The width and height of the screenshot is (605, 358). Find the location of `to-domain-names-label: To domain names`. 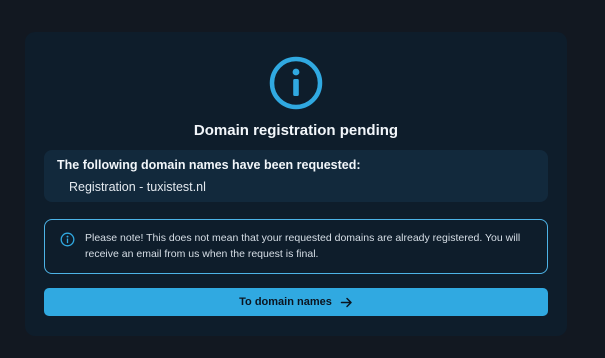

to-domain-names-label: To domain names is located at coordinates (285, 302).